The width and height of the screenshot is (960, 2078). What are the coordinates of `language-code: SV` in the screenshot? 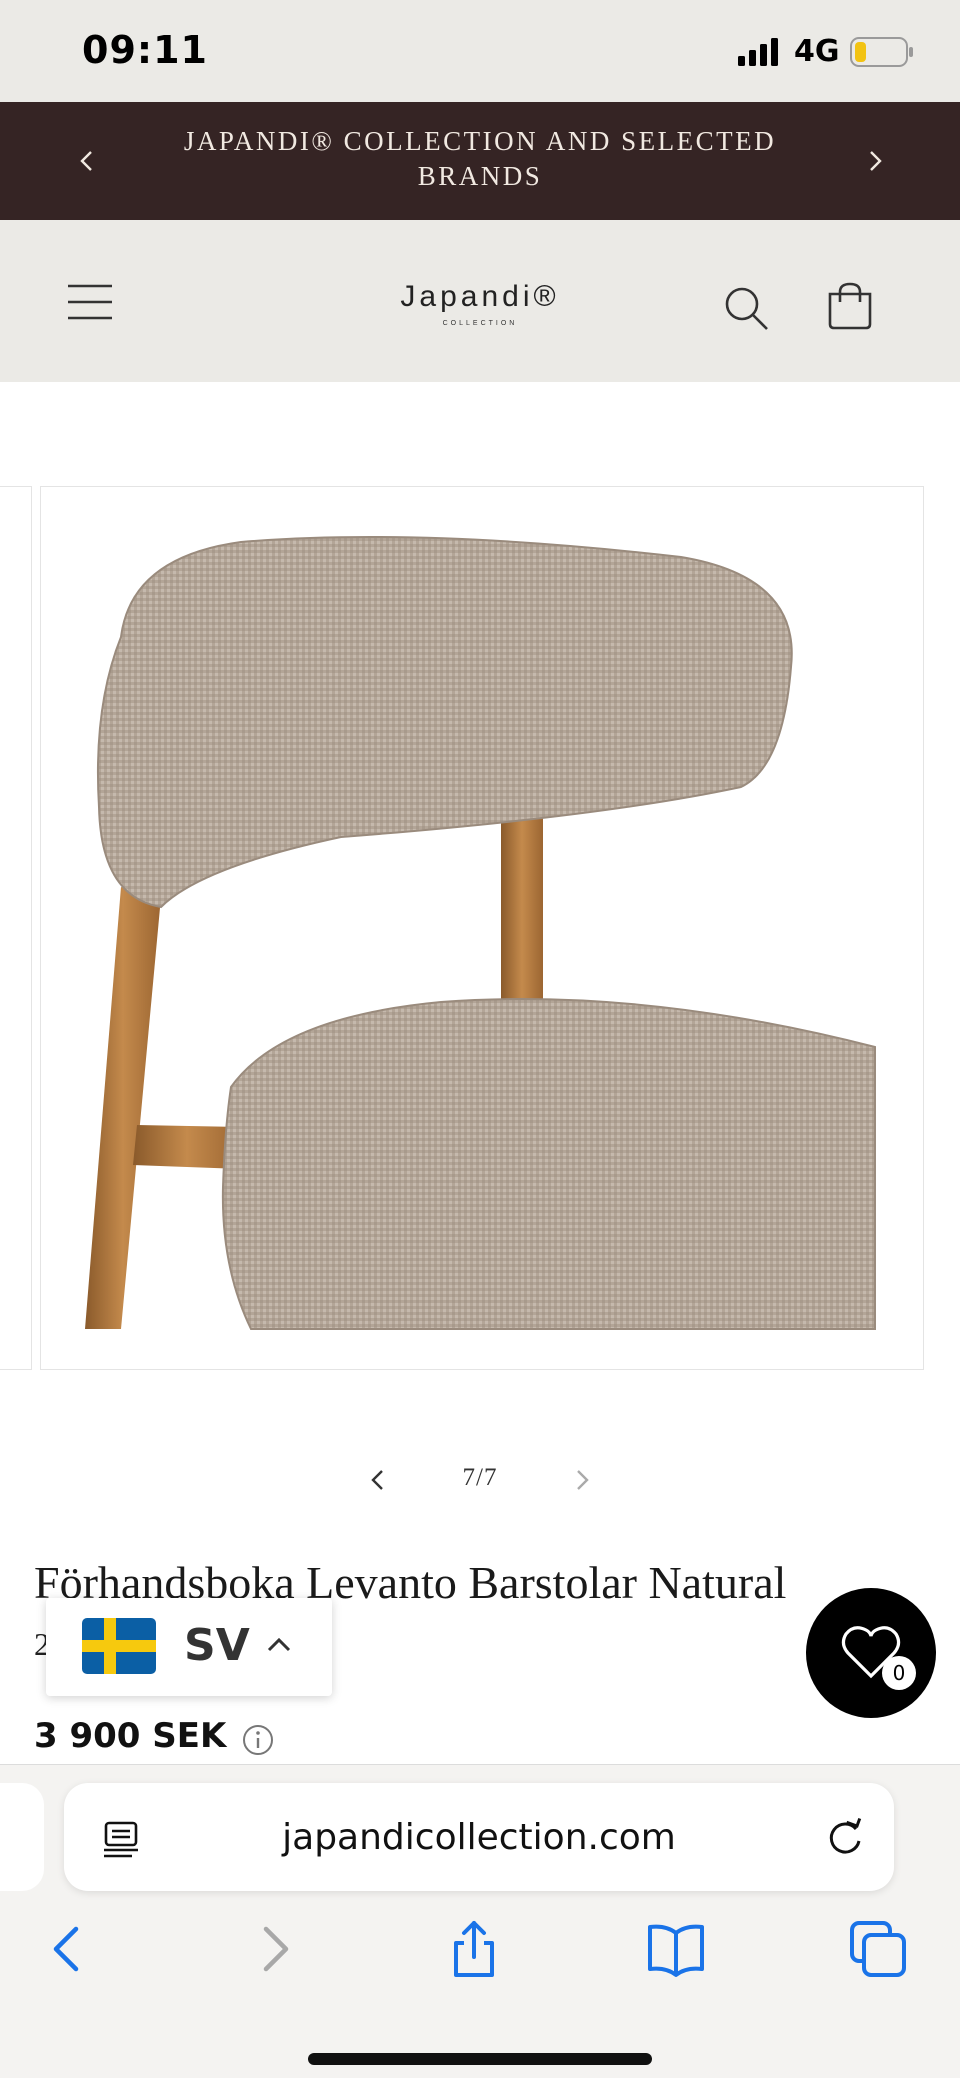 It's located at (217, 1645).